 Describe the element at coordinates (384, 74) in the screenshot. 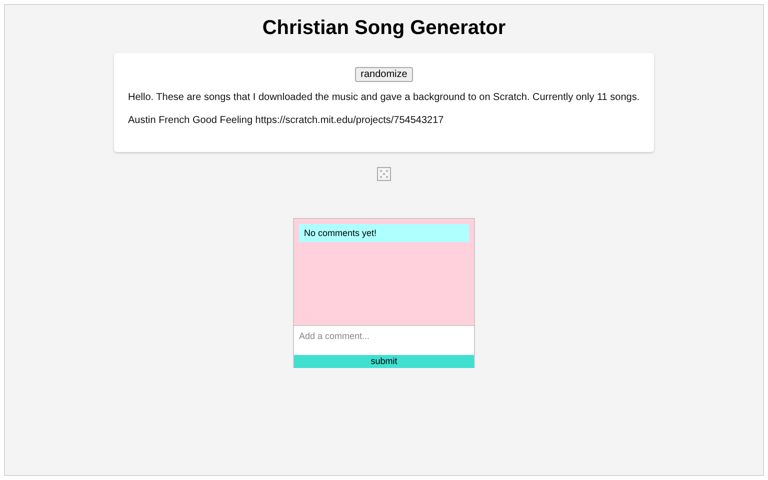

I see `randomize-button: randomize` at that location.